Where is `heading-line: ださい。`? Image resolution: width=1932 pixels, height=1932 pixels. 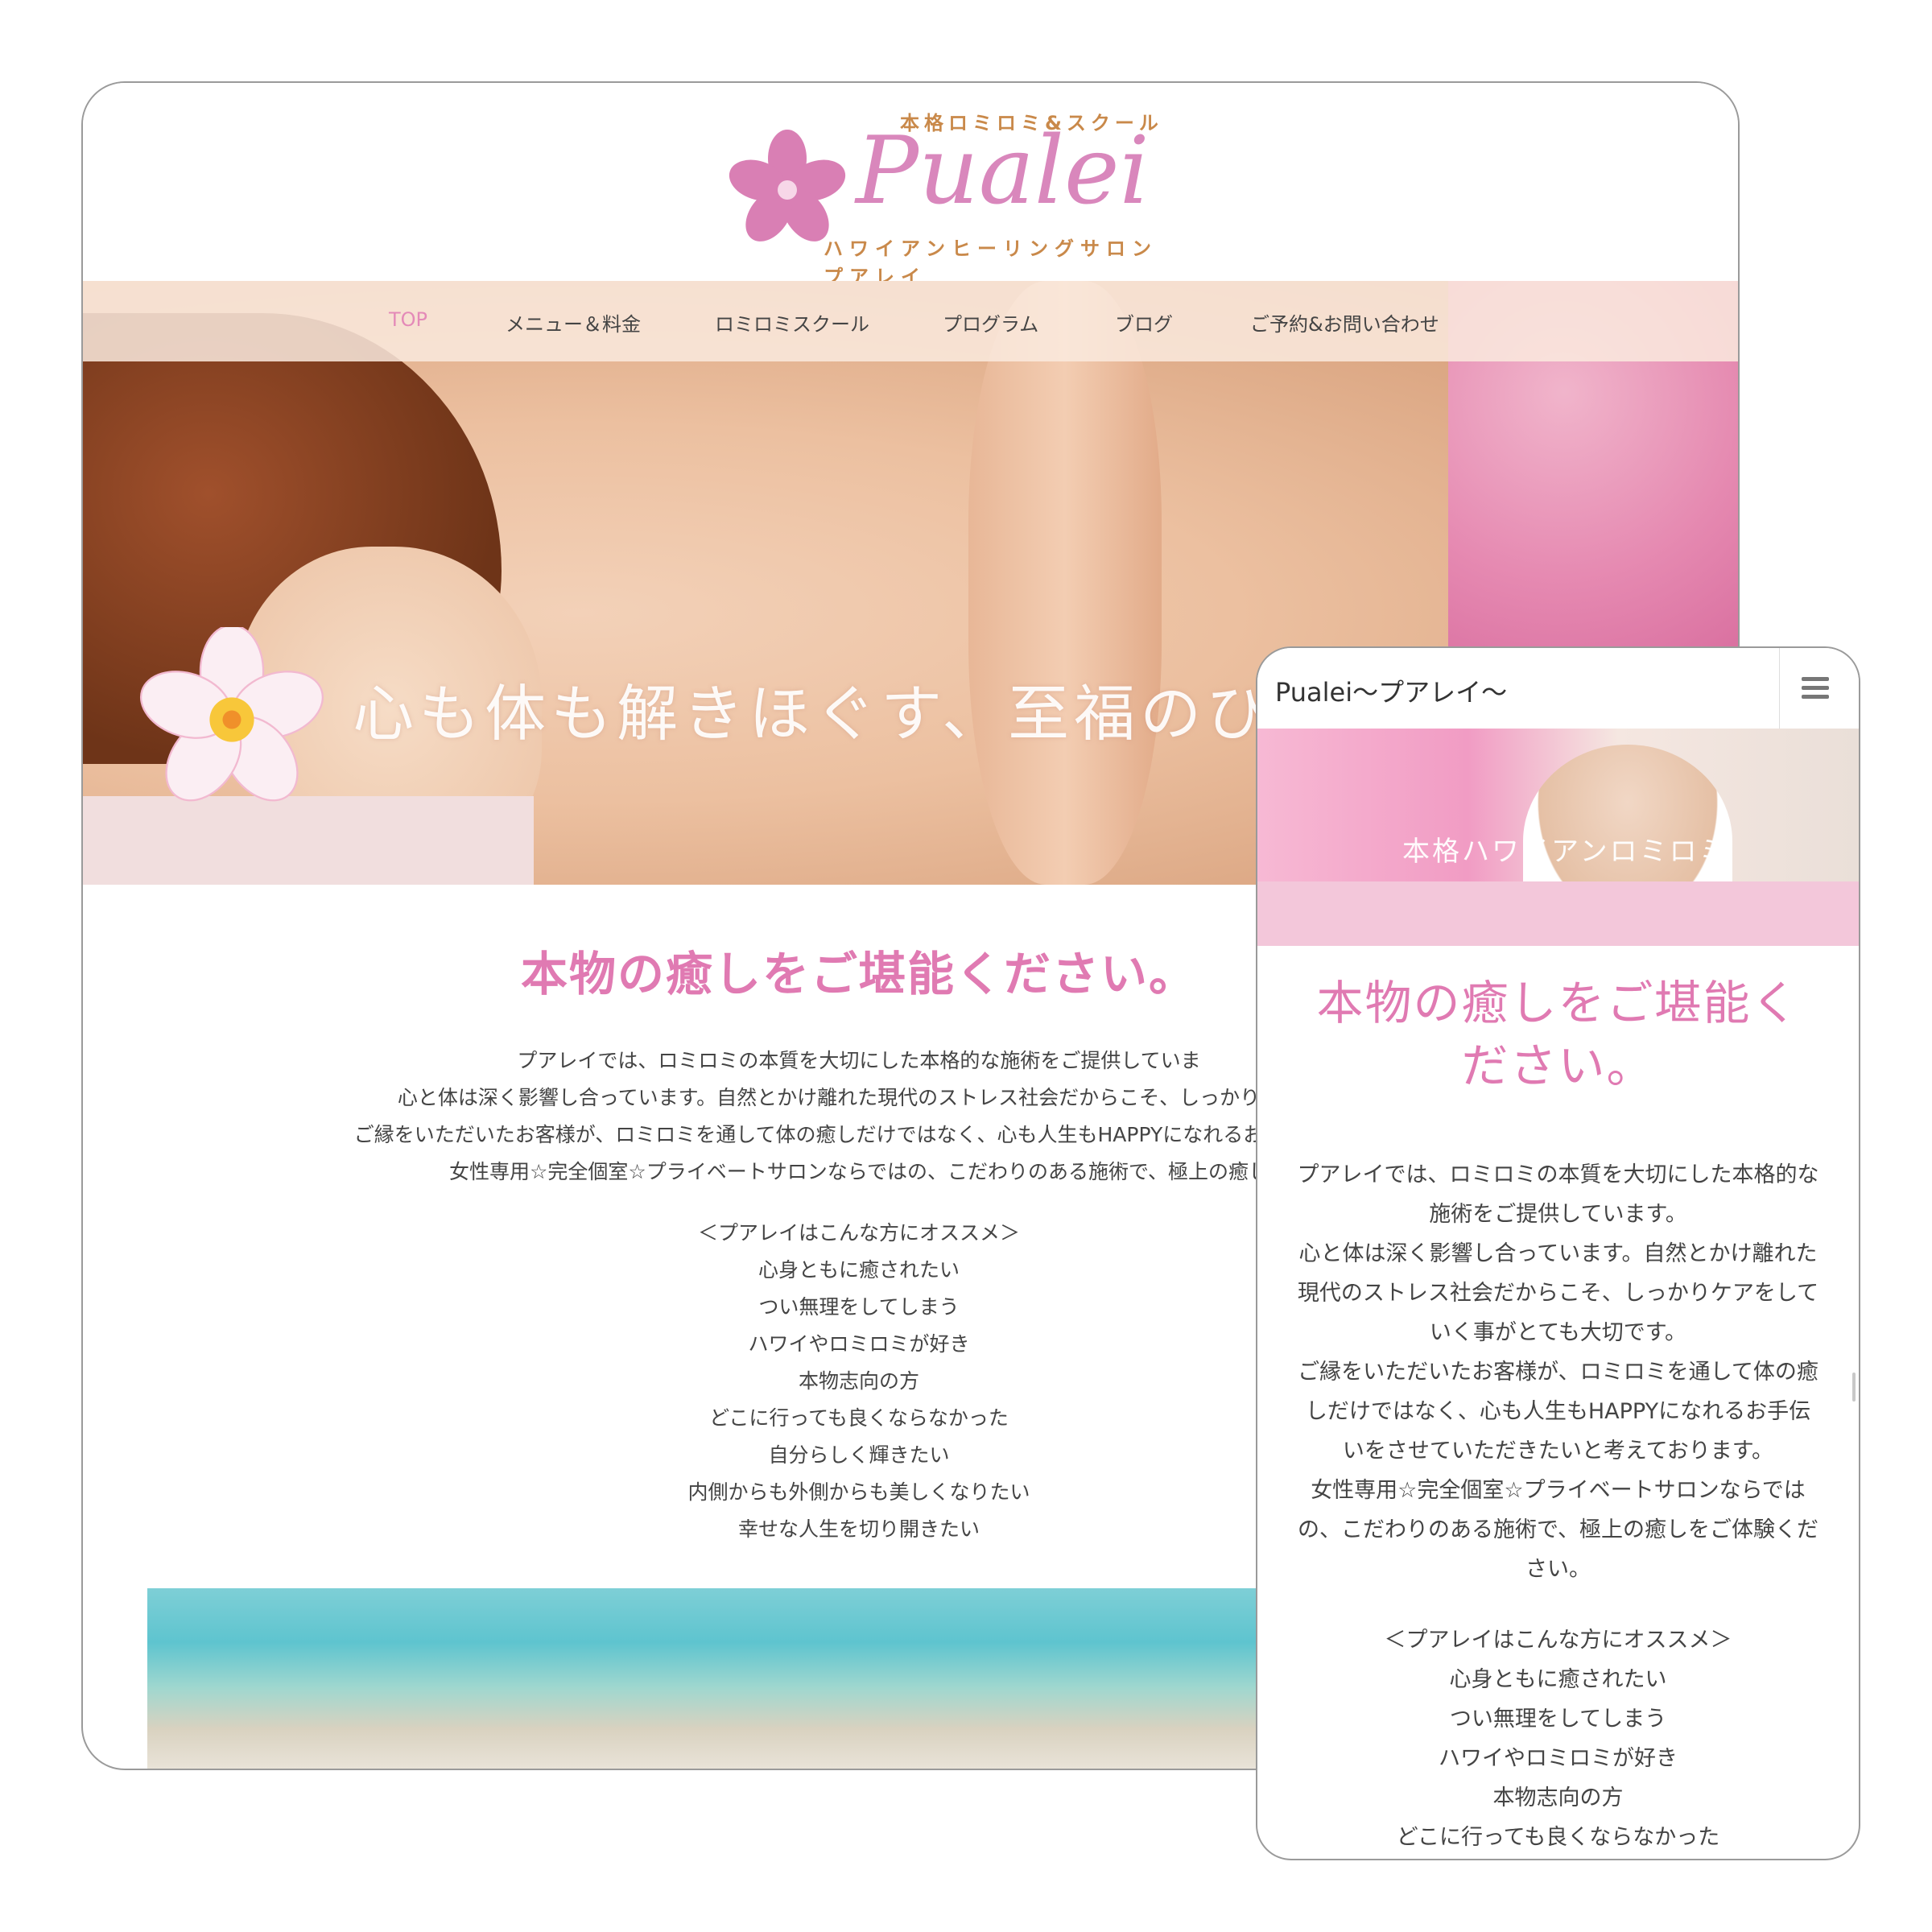 heading-line: ださい。 is located at coordinates (1558, 1065).